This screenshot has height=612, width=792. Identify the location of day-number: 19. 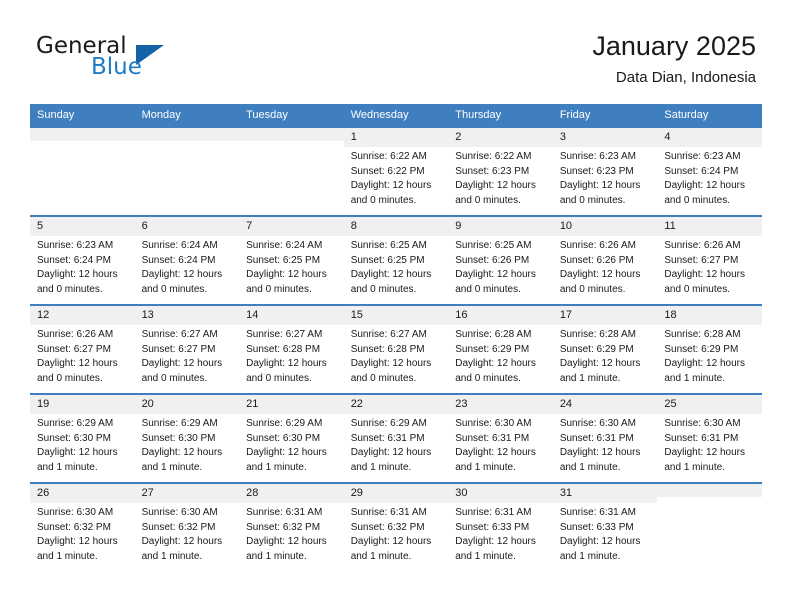
(82, 404).